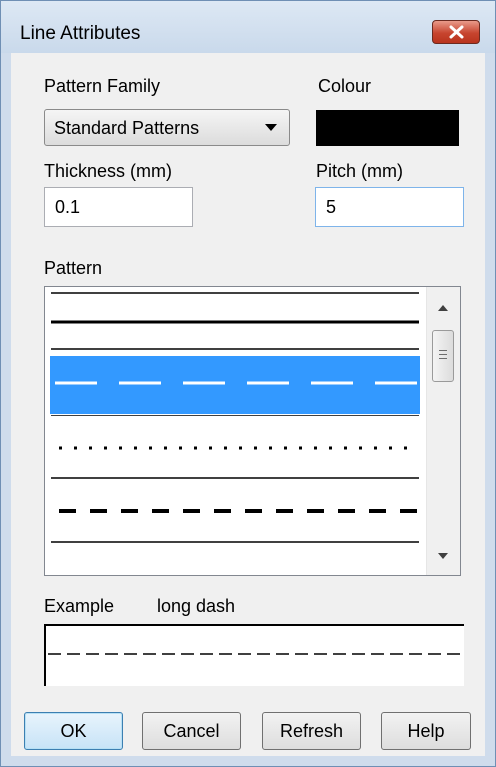 Image resolution: width=496 pixels, height=767 pixels. Describe the element at coordinates (191, 731) in the screenshot. I see `cancel-button: Cancel` at that location.